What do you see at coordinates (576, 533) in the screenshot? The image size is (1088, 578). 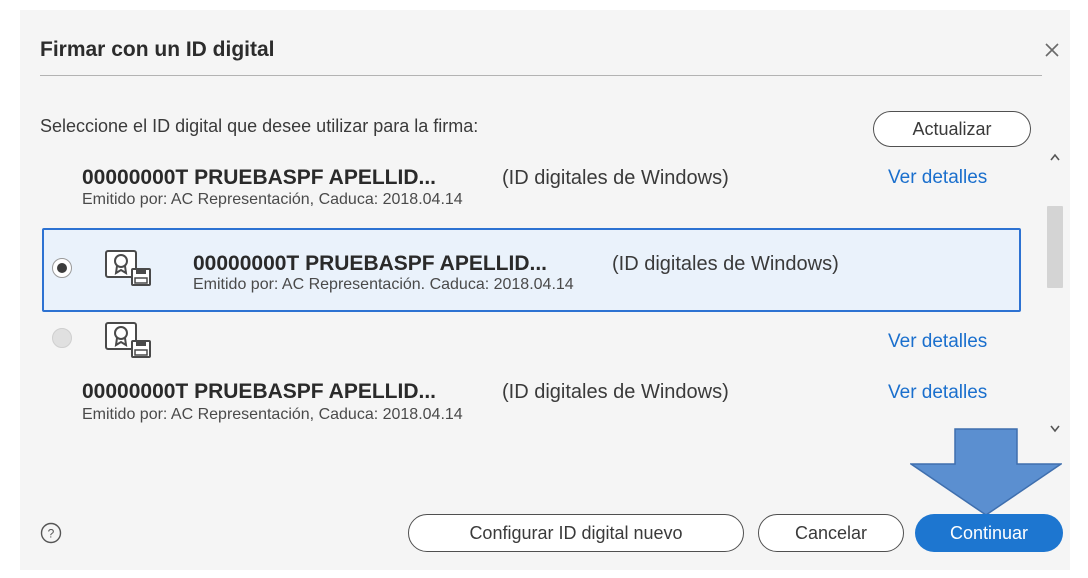 I see `configure-new-id-button: Configurar ID digital nuevo` at bounding box center [576, 533].